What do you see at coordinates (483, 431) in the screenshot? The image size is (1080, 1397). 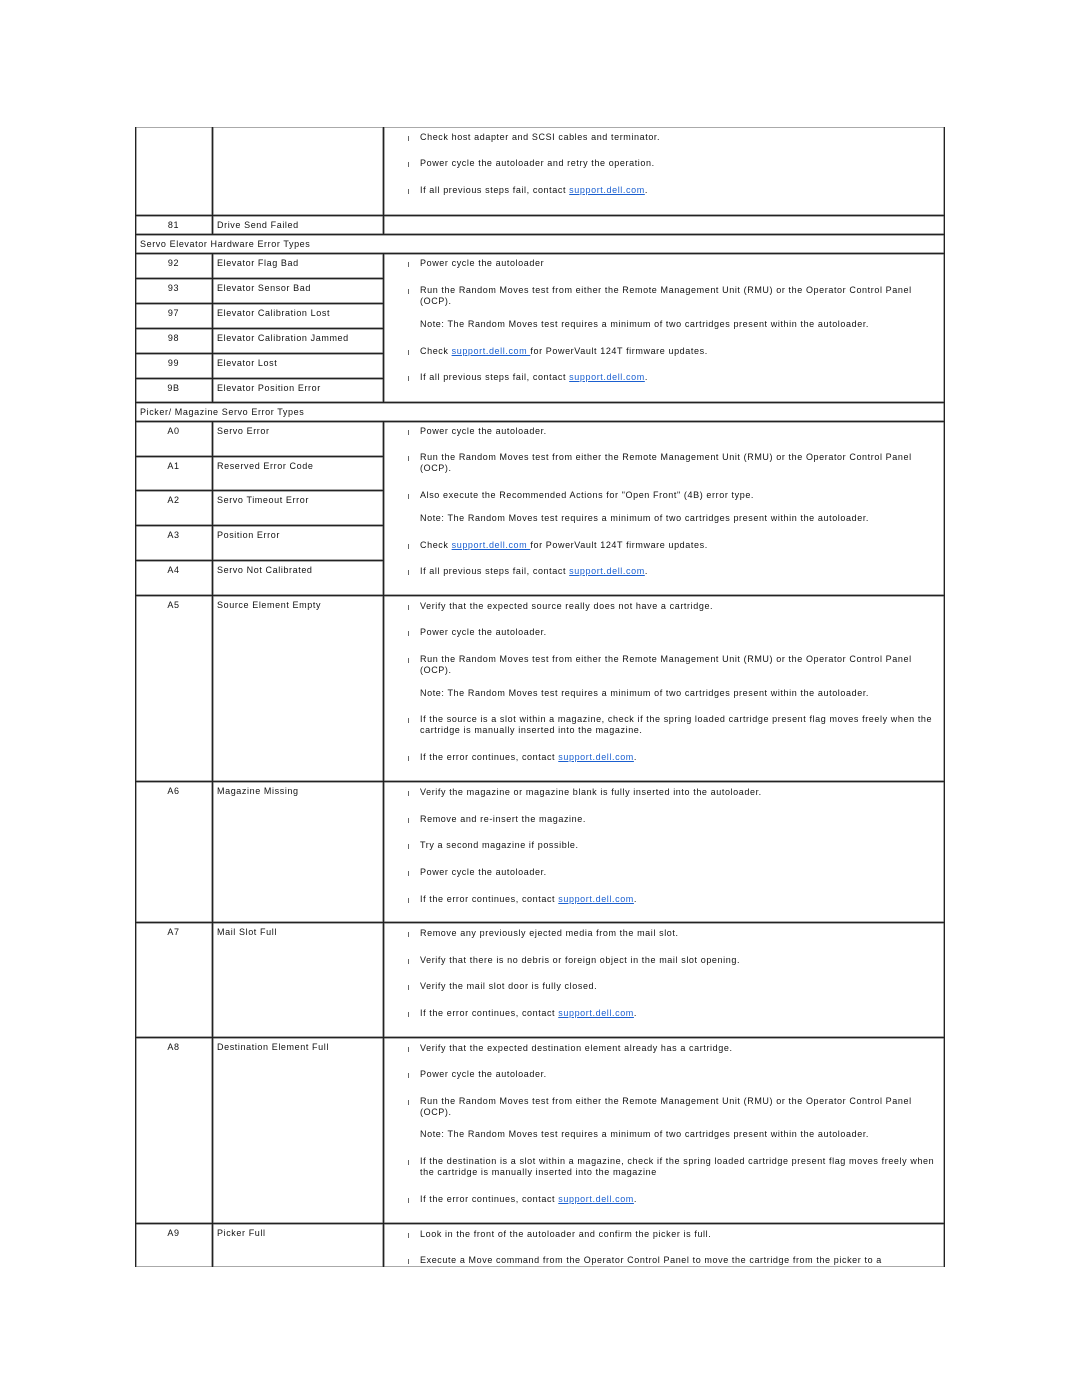 I see `step-text: Power cycle the autoloader.` at bounding box center [483, 431].